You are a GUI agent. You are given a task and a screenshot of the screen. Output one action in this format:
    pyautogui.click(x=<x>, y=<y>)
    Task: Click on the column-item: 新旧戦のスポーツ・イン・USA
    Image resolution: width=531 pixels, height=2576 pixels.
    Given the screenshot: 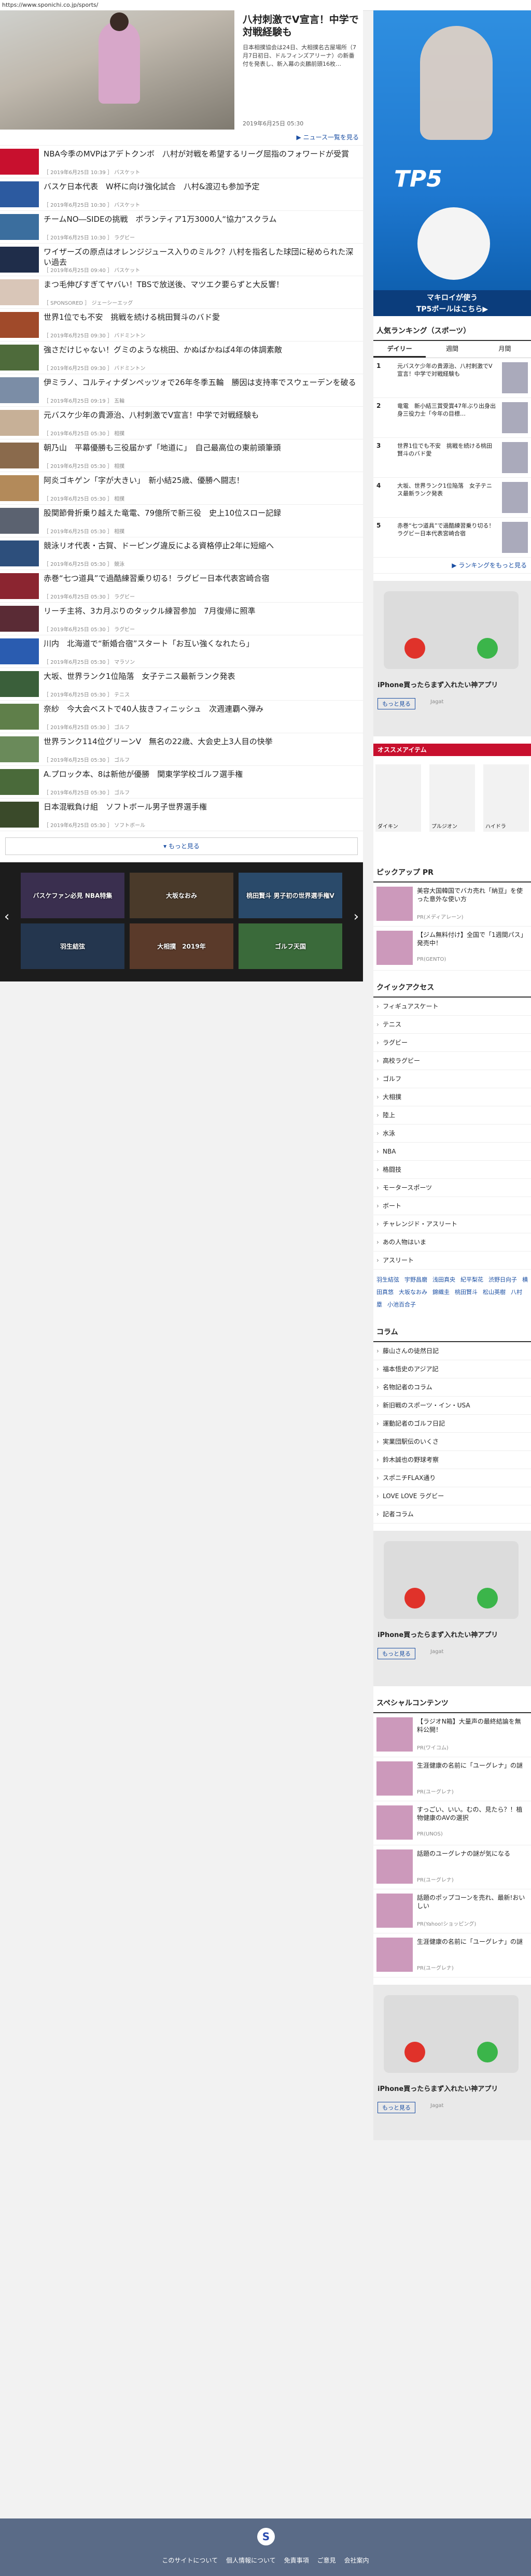 What is the action you would take?
    pyautogui.click(x=452, y=1406)
    